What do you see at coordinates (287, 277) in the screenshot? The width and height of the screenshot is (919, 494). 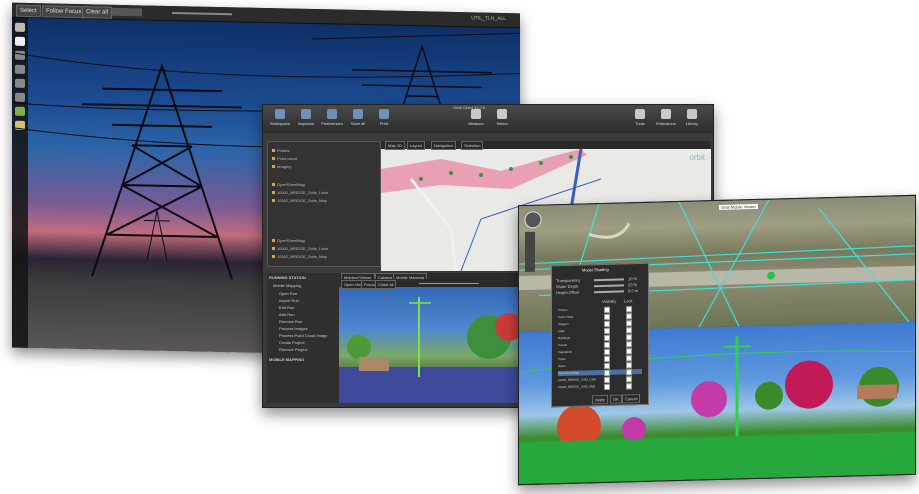 I see `tree-section-title: RUNNING STATION` at bounding box center [287, 277].